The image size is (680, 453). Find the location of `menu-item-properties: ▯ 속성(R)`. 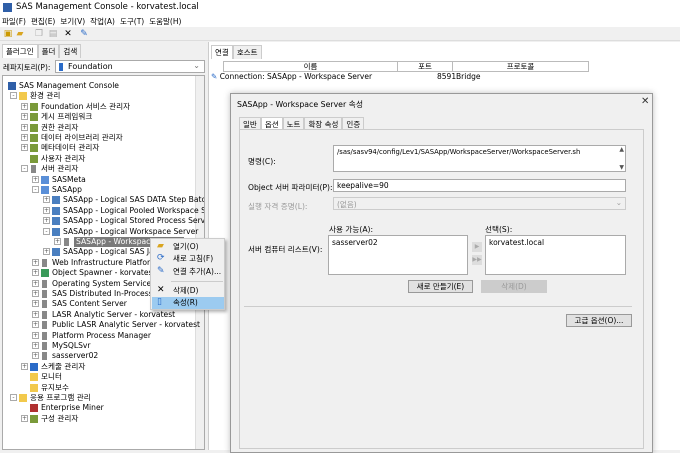

menu-item-properties: ▯ 속성(R) is located at coordinates (188, 303).